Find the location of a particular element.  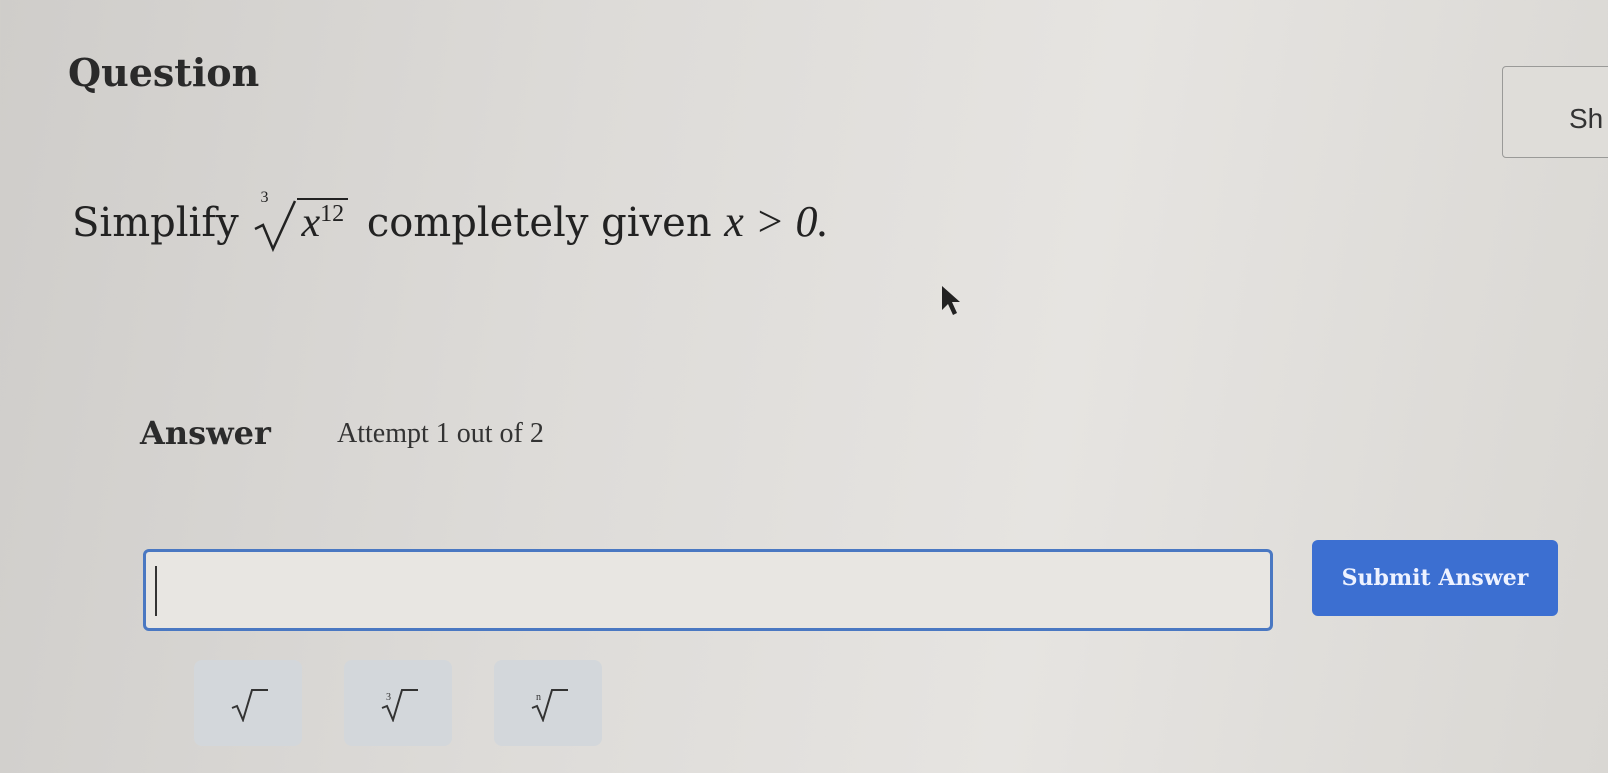

cube-root-key: 3 is located at coordinates (398, 703).